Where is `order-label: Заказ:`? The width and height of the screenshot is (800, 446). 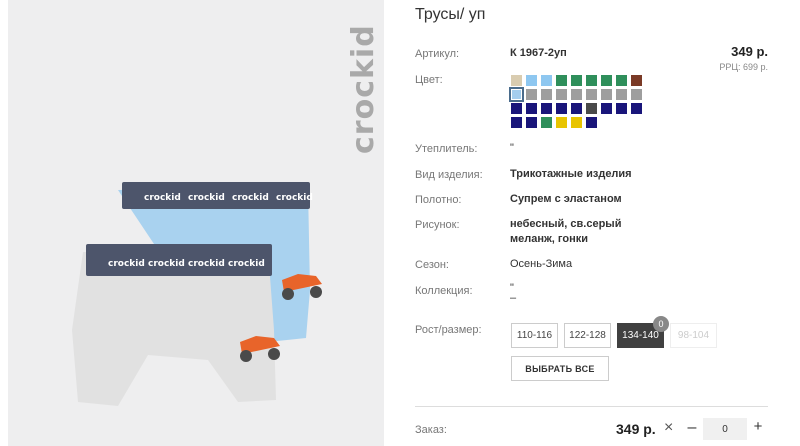 order-label: Заказ: is located at coordinates (431, 430).